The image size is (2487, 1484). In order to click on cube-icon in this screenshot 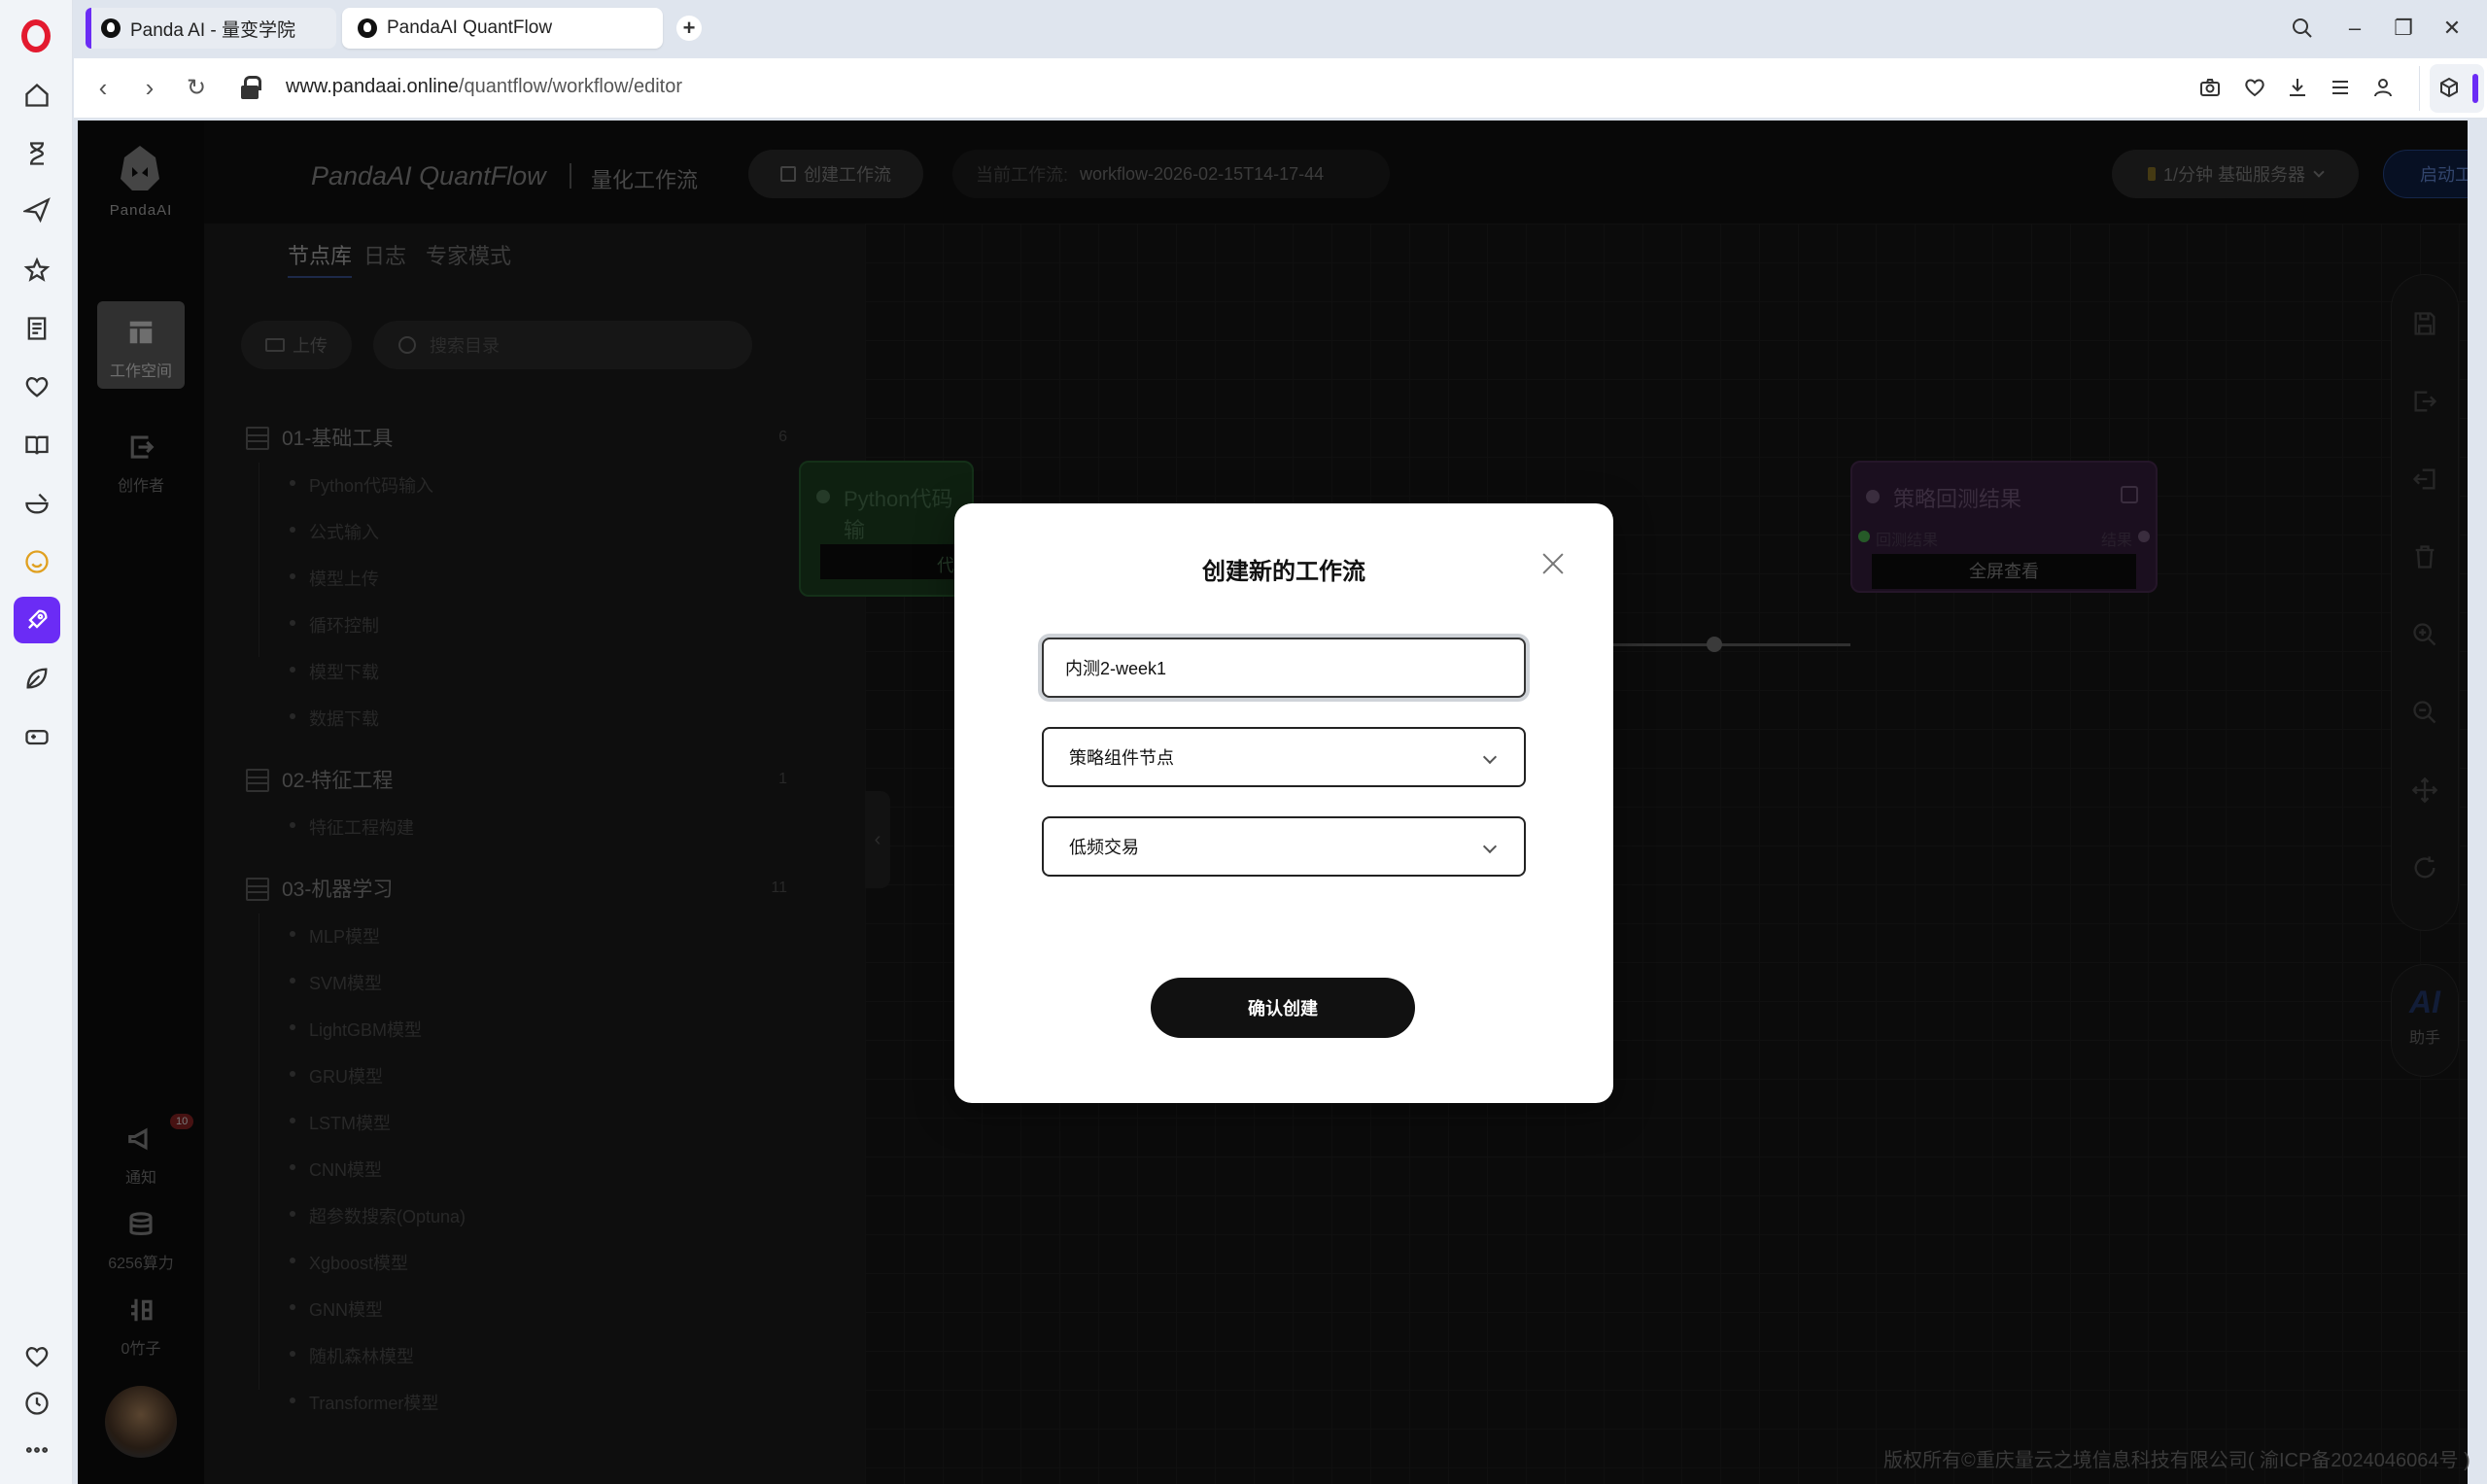, I will do `click(2449, 87)`.